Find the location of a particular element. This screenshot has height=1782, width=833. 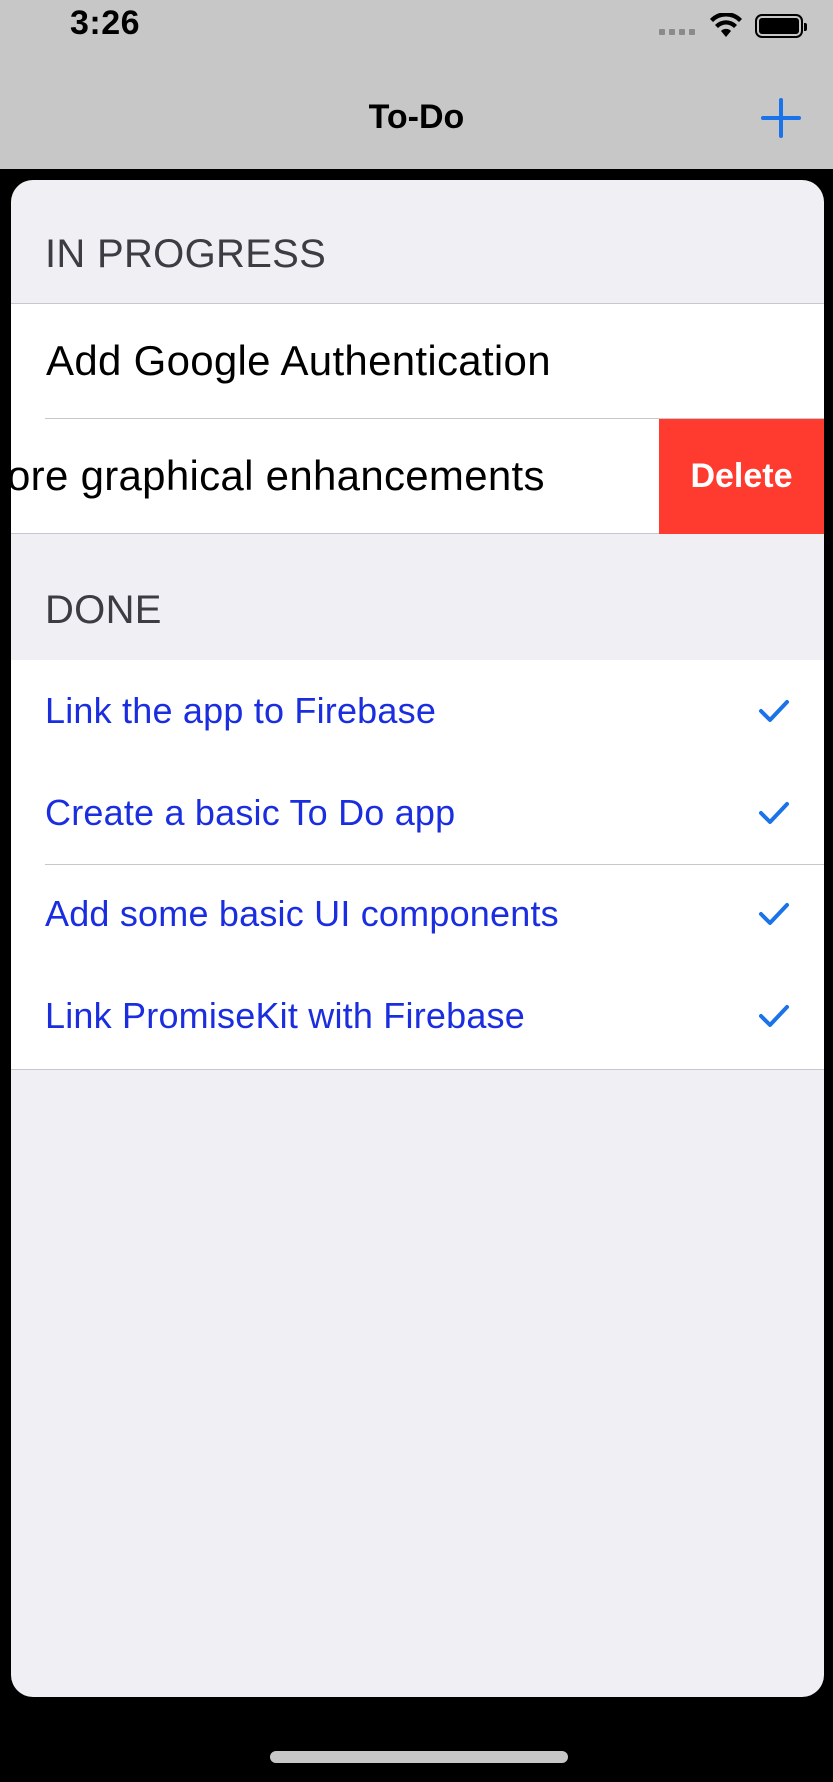

task-row-in-progress-swiped: ore graphical enhancements Delete is located at coordinates (417, 476).